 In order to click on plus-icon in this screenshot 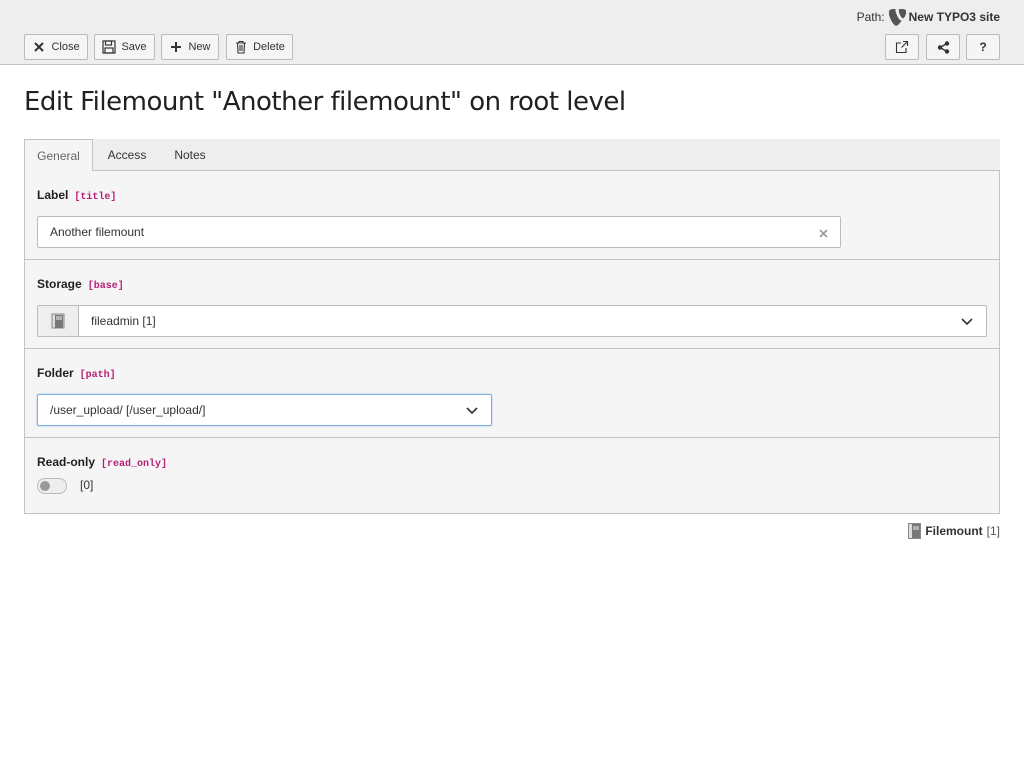, I will do `click(176, 47)`.